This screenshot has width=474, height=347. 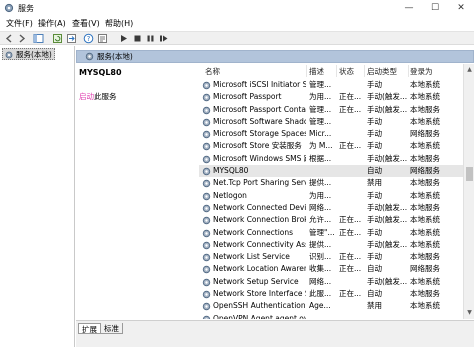 I want to click on stop-icon, so click(x=137, y=38).